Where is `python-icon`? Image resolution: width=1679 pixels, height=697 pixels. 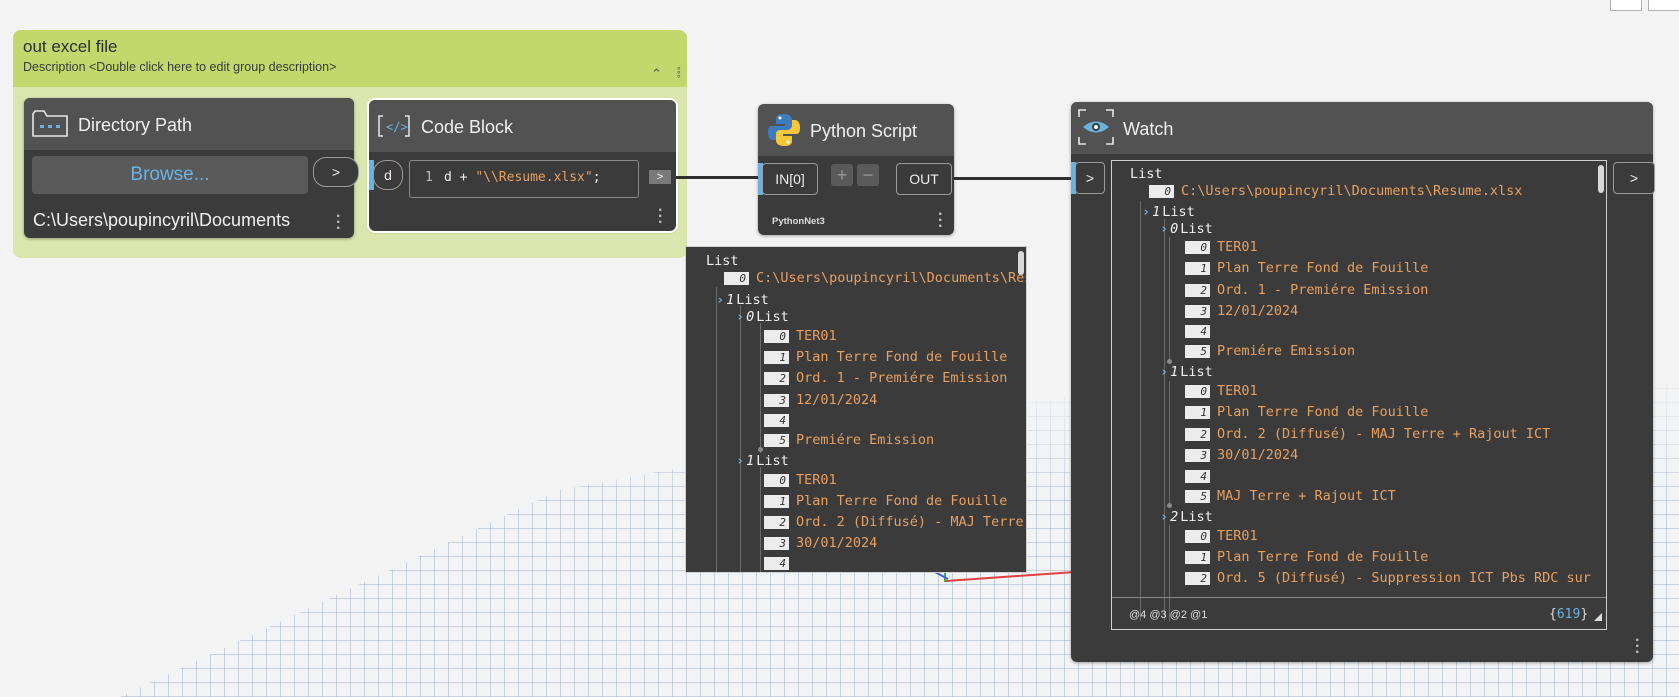
python-icon is located at coordinates (784, 130).